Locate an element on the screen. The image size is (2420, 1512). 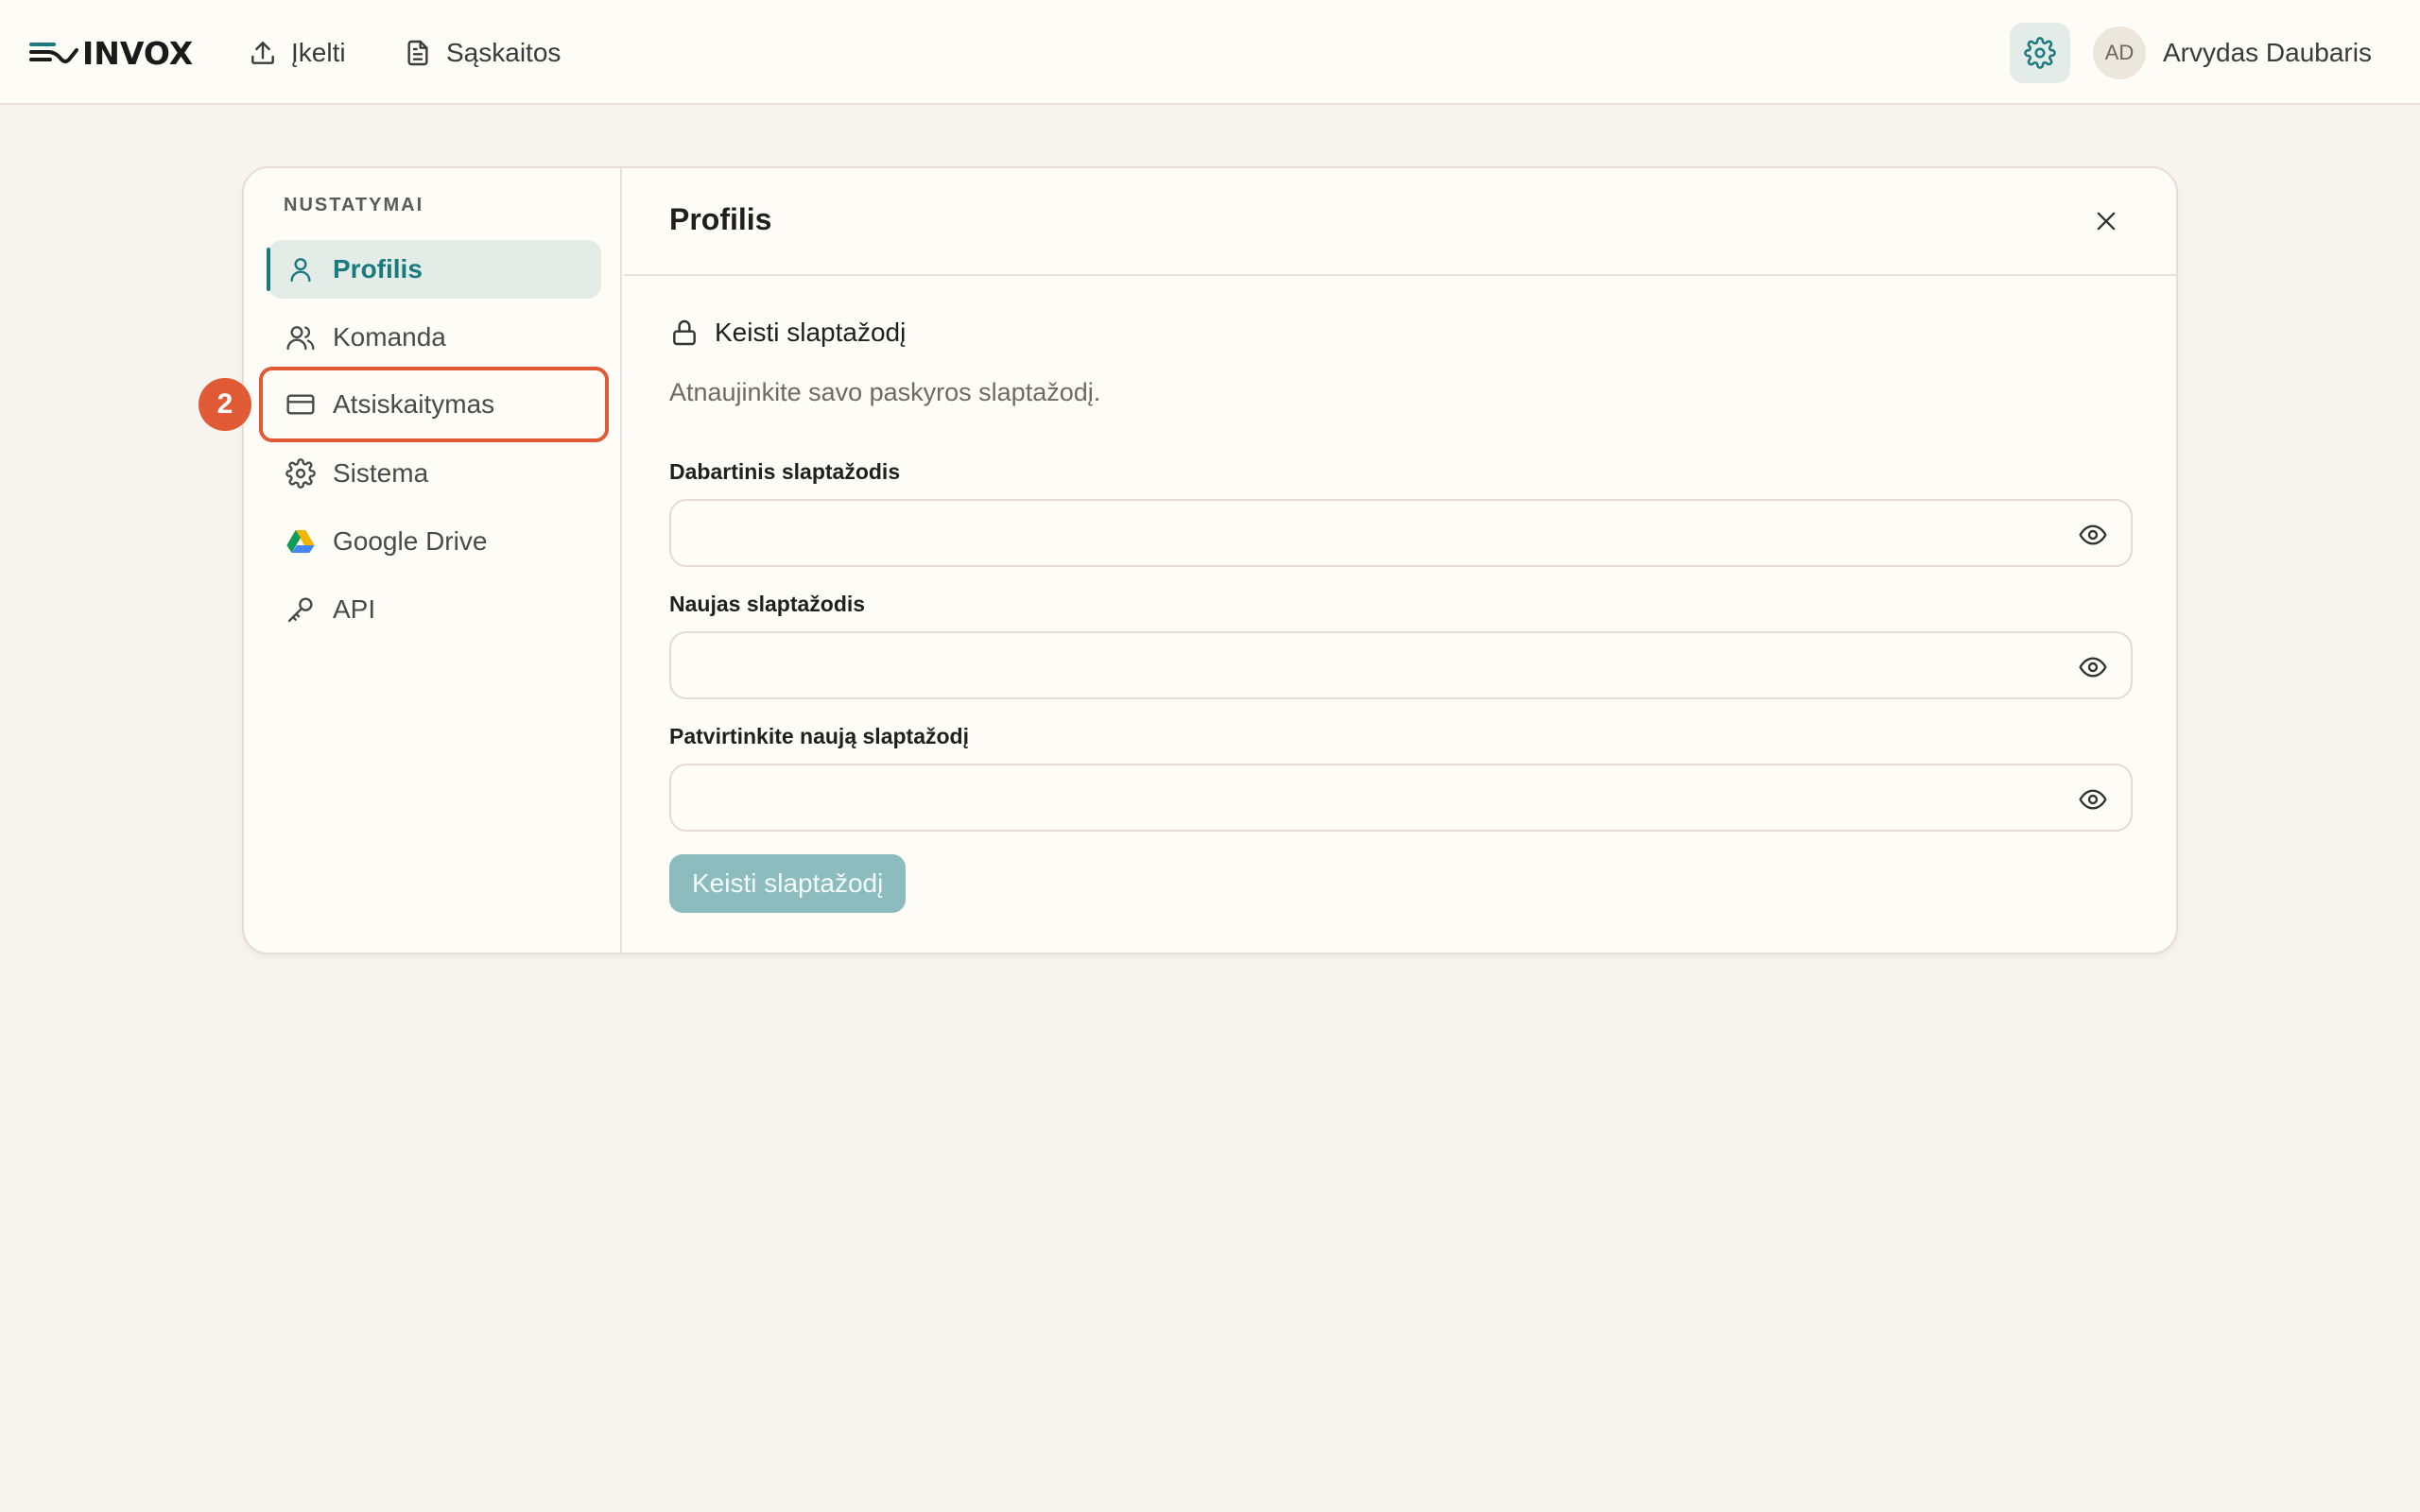
sidebar-item-profile: Profilis is located at coordinates (434, 269).